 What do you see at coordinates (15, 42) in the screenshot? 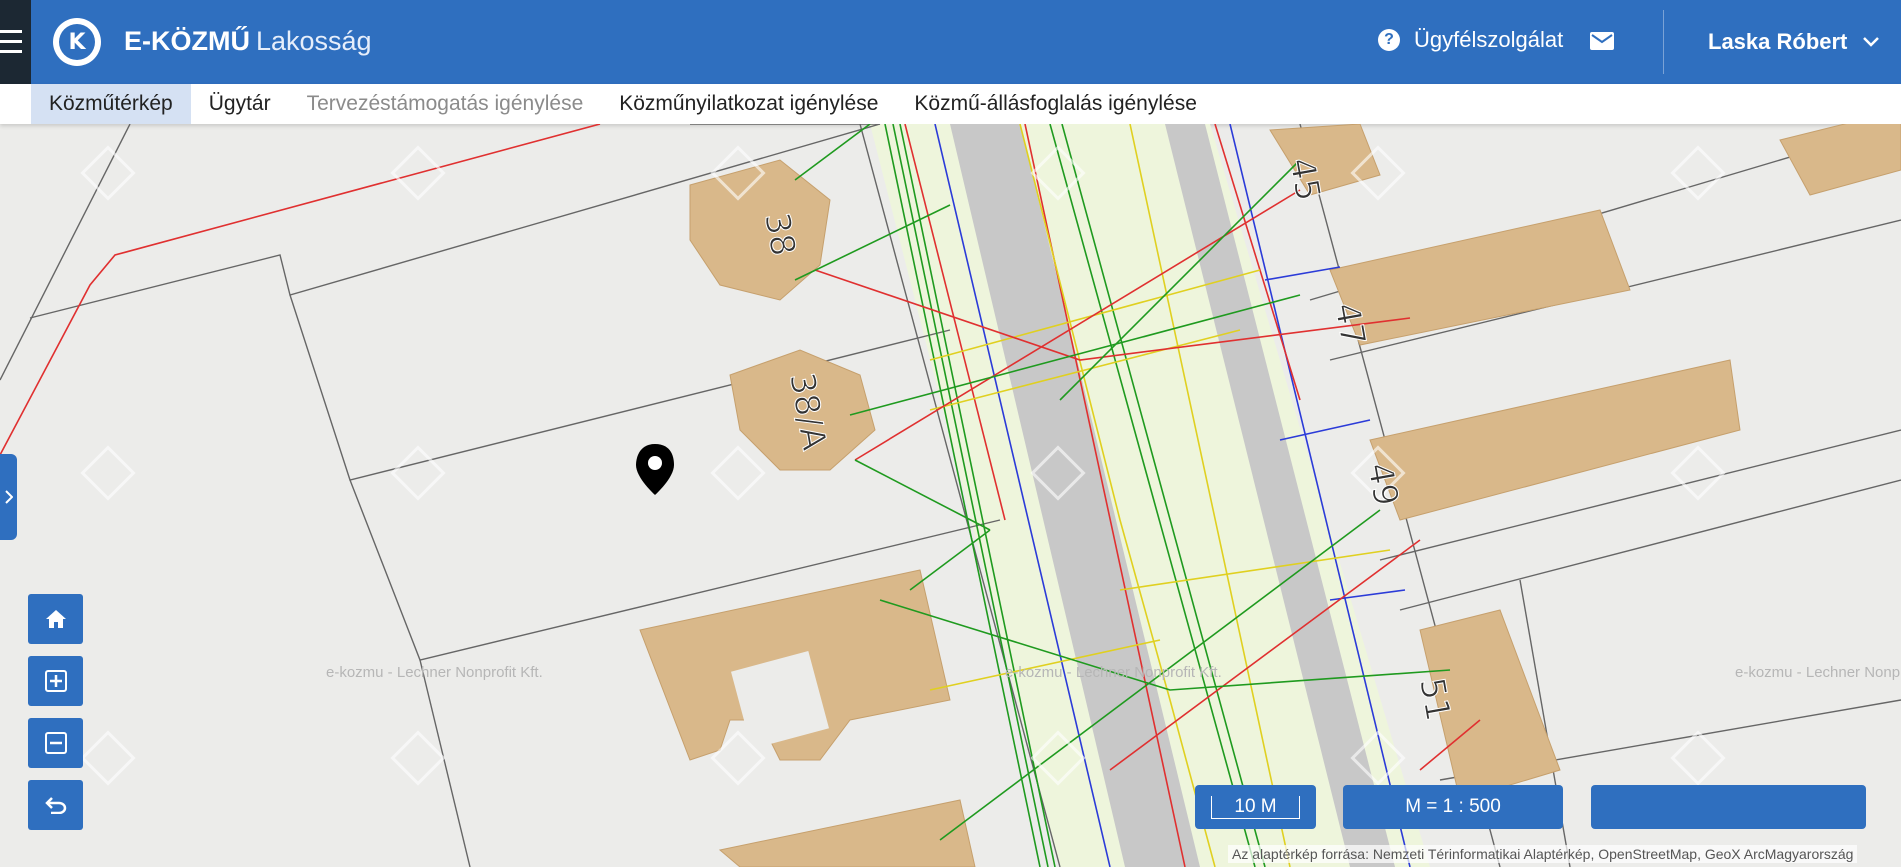
I see `hamburger-menu-icon` at bounding box center [15, 42].